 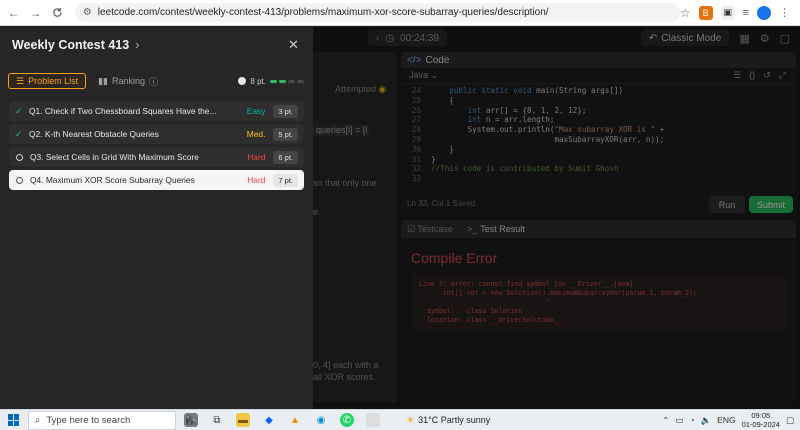 I want to click on tab-problem-list: ☰ Problem List, so click(x=47, y=81).